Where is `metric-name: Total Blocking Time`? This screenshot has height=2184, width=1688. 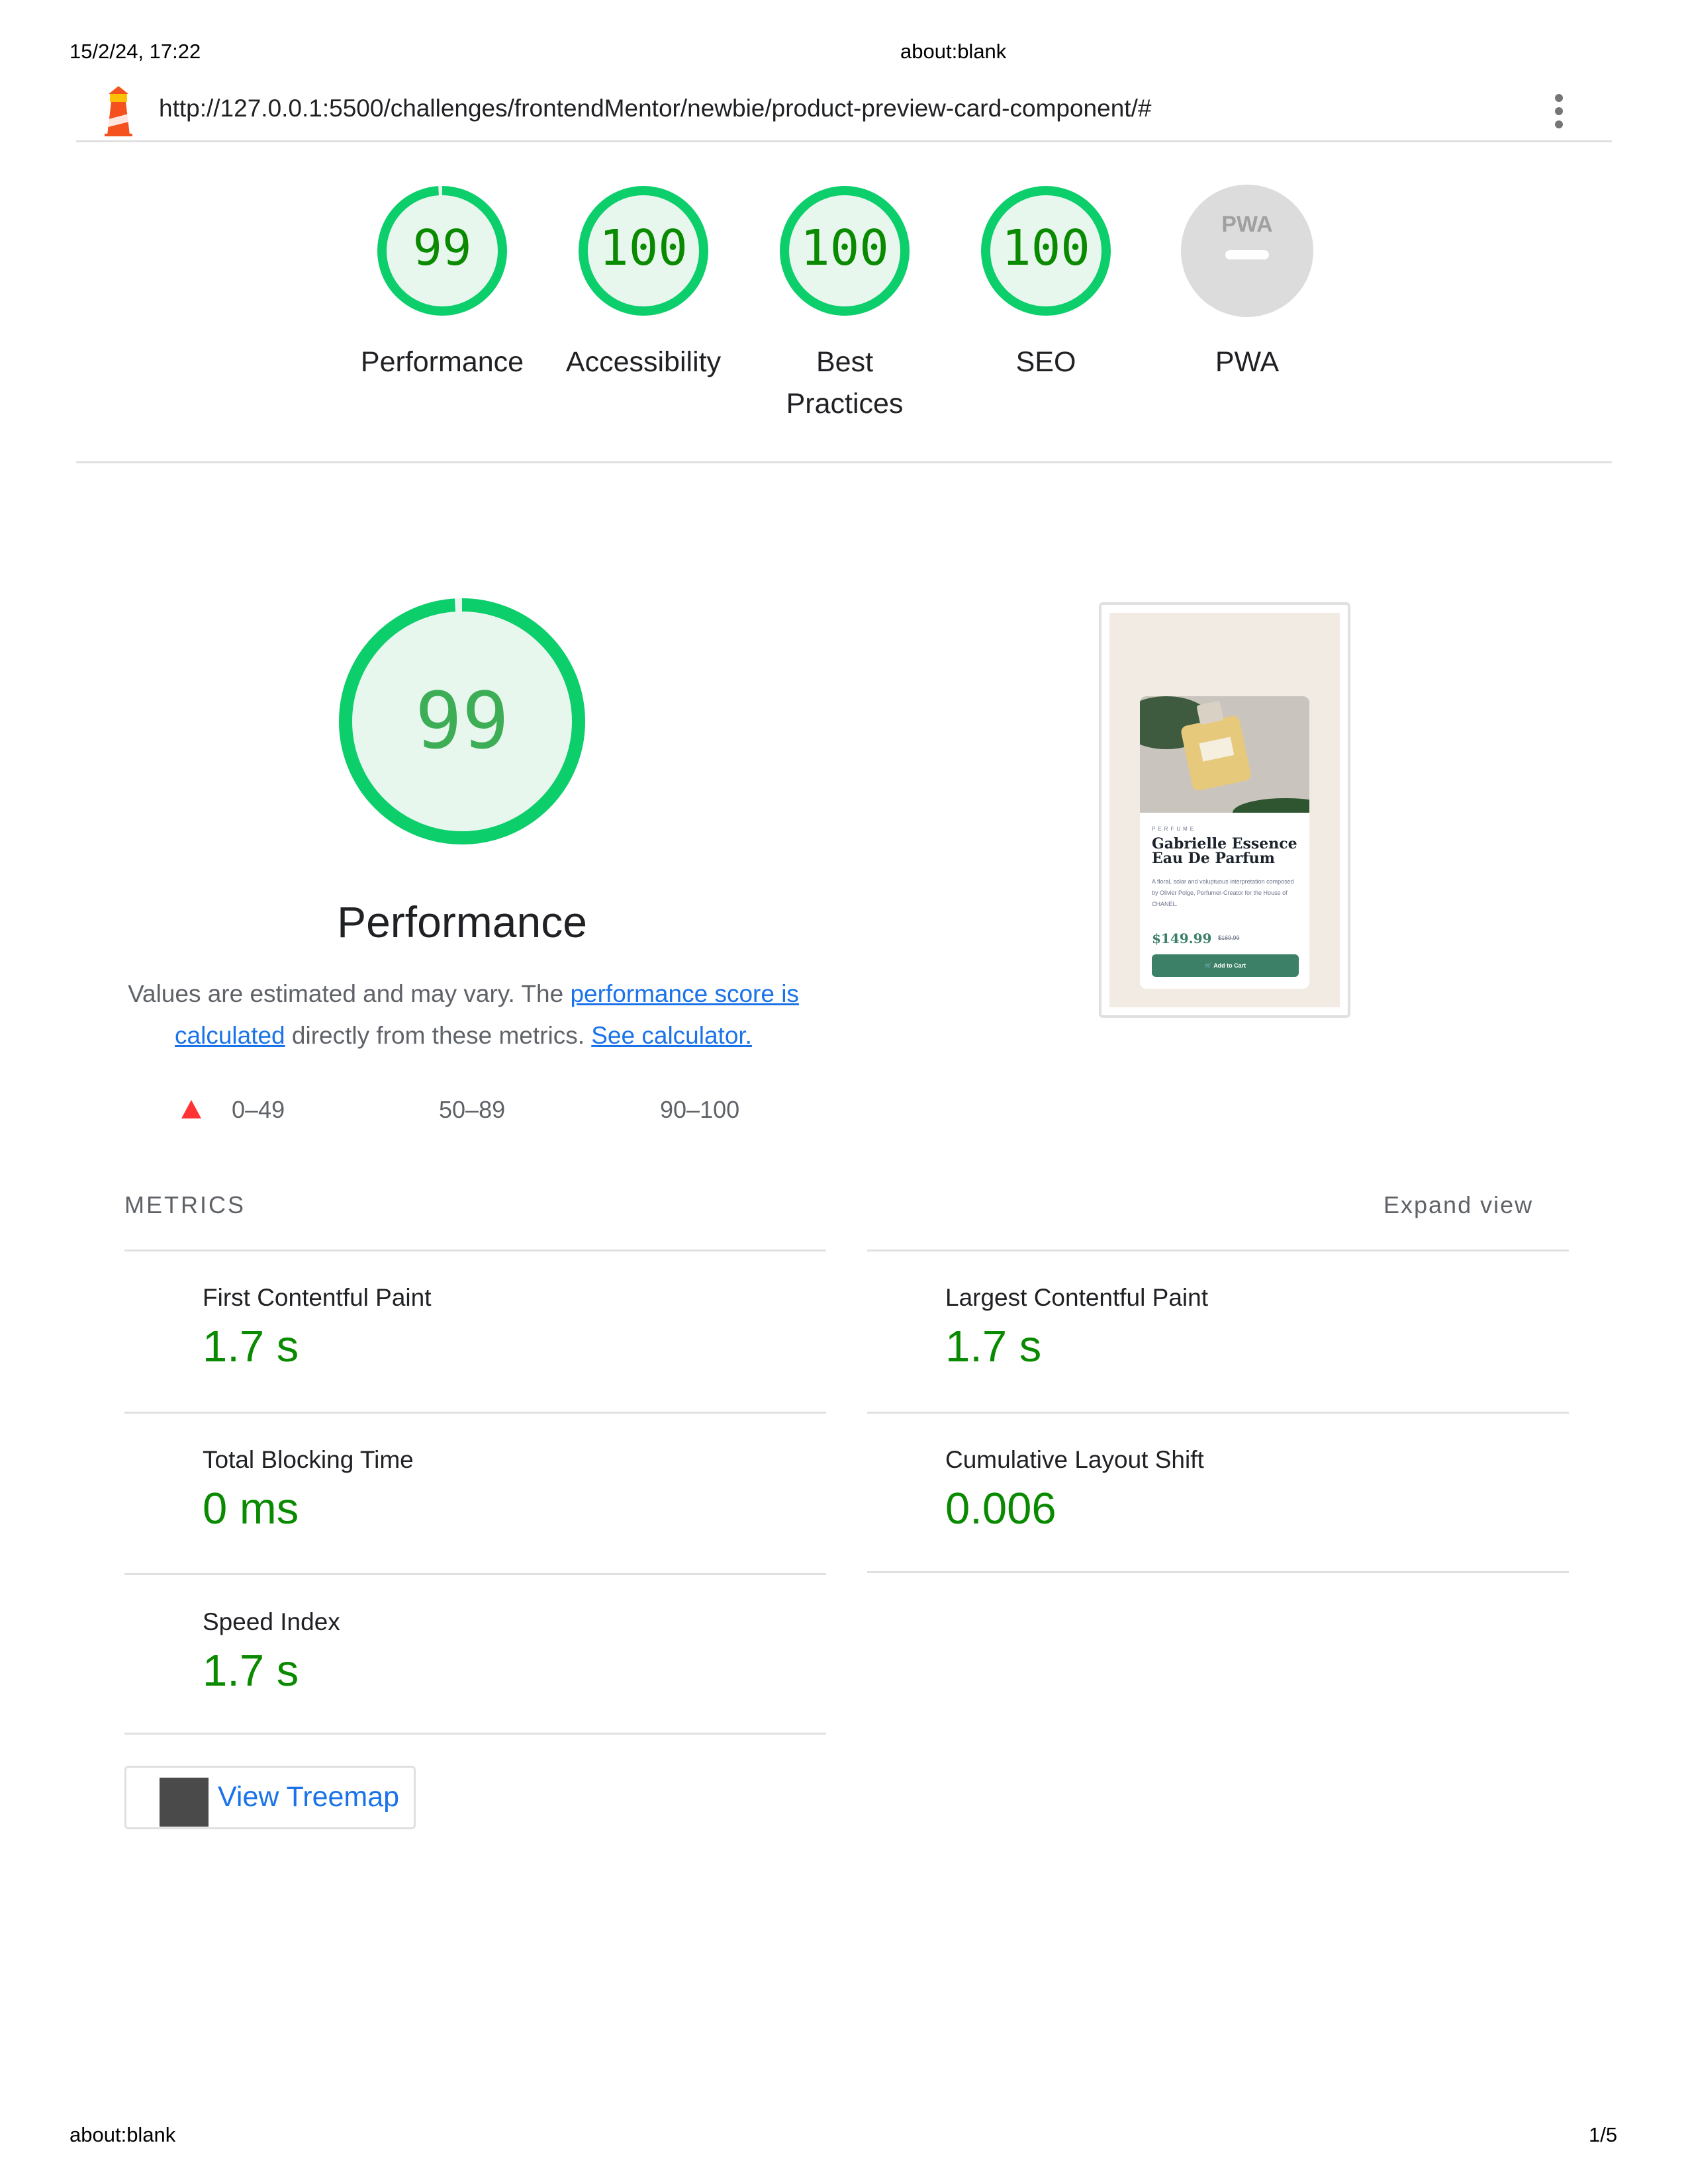
metric-name: Total Blocking Time is located at coordinates (308, 1459).